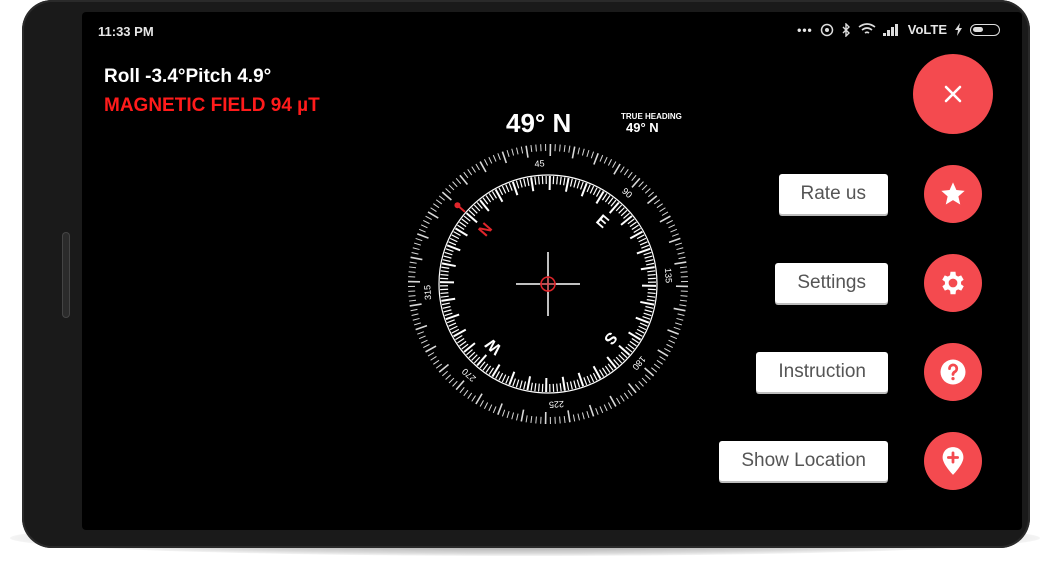  I want to click on show-location-fab, so click(953, 461).